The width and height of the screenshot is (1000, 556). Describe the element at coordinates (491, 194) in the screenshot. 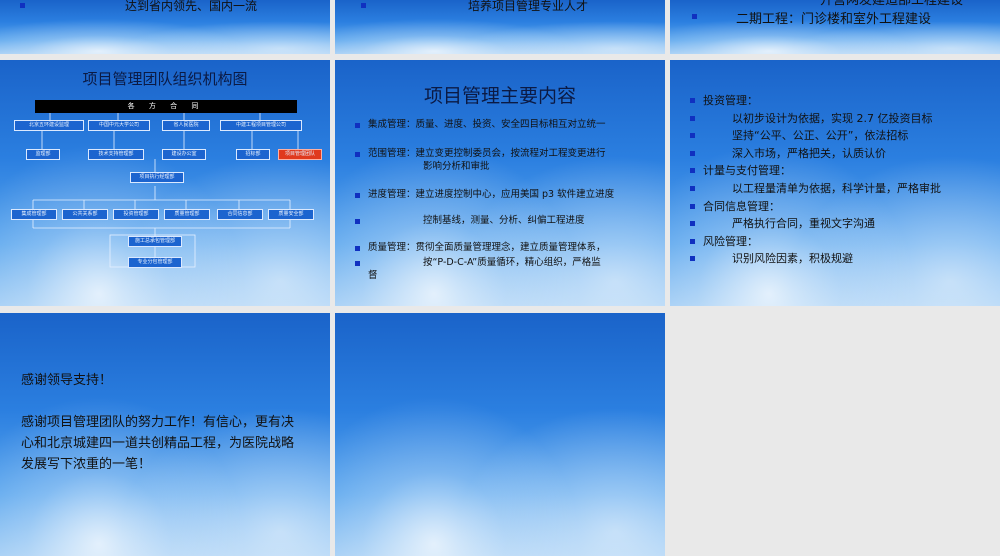

I see `content-item-schedule: 进度管理：建立进度控制中心，应用美国 p3 软件建立进度` at that location.